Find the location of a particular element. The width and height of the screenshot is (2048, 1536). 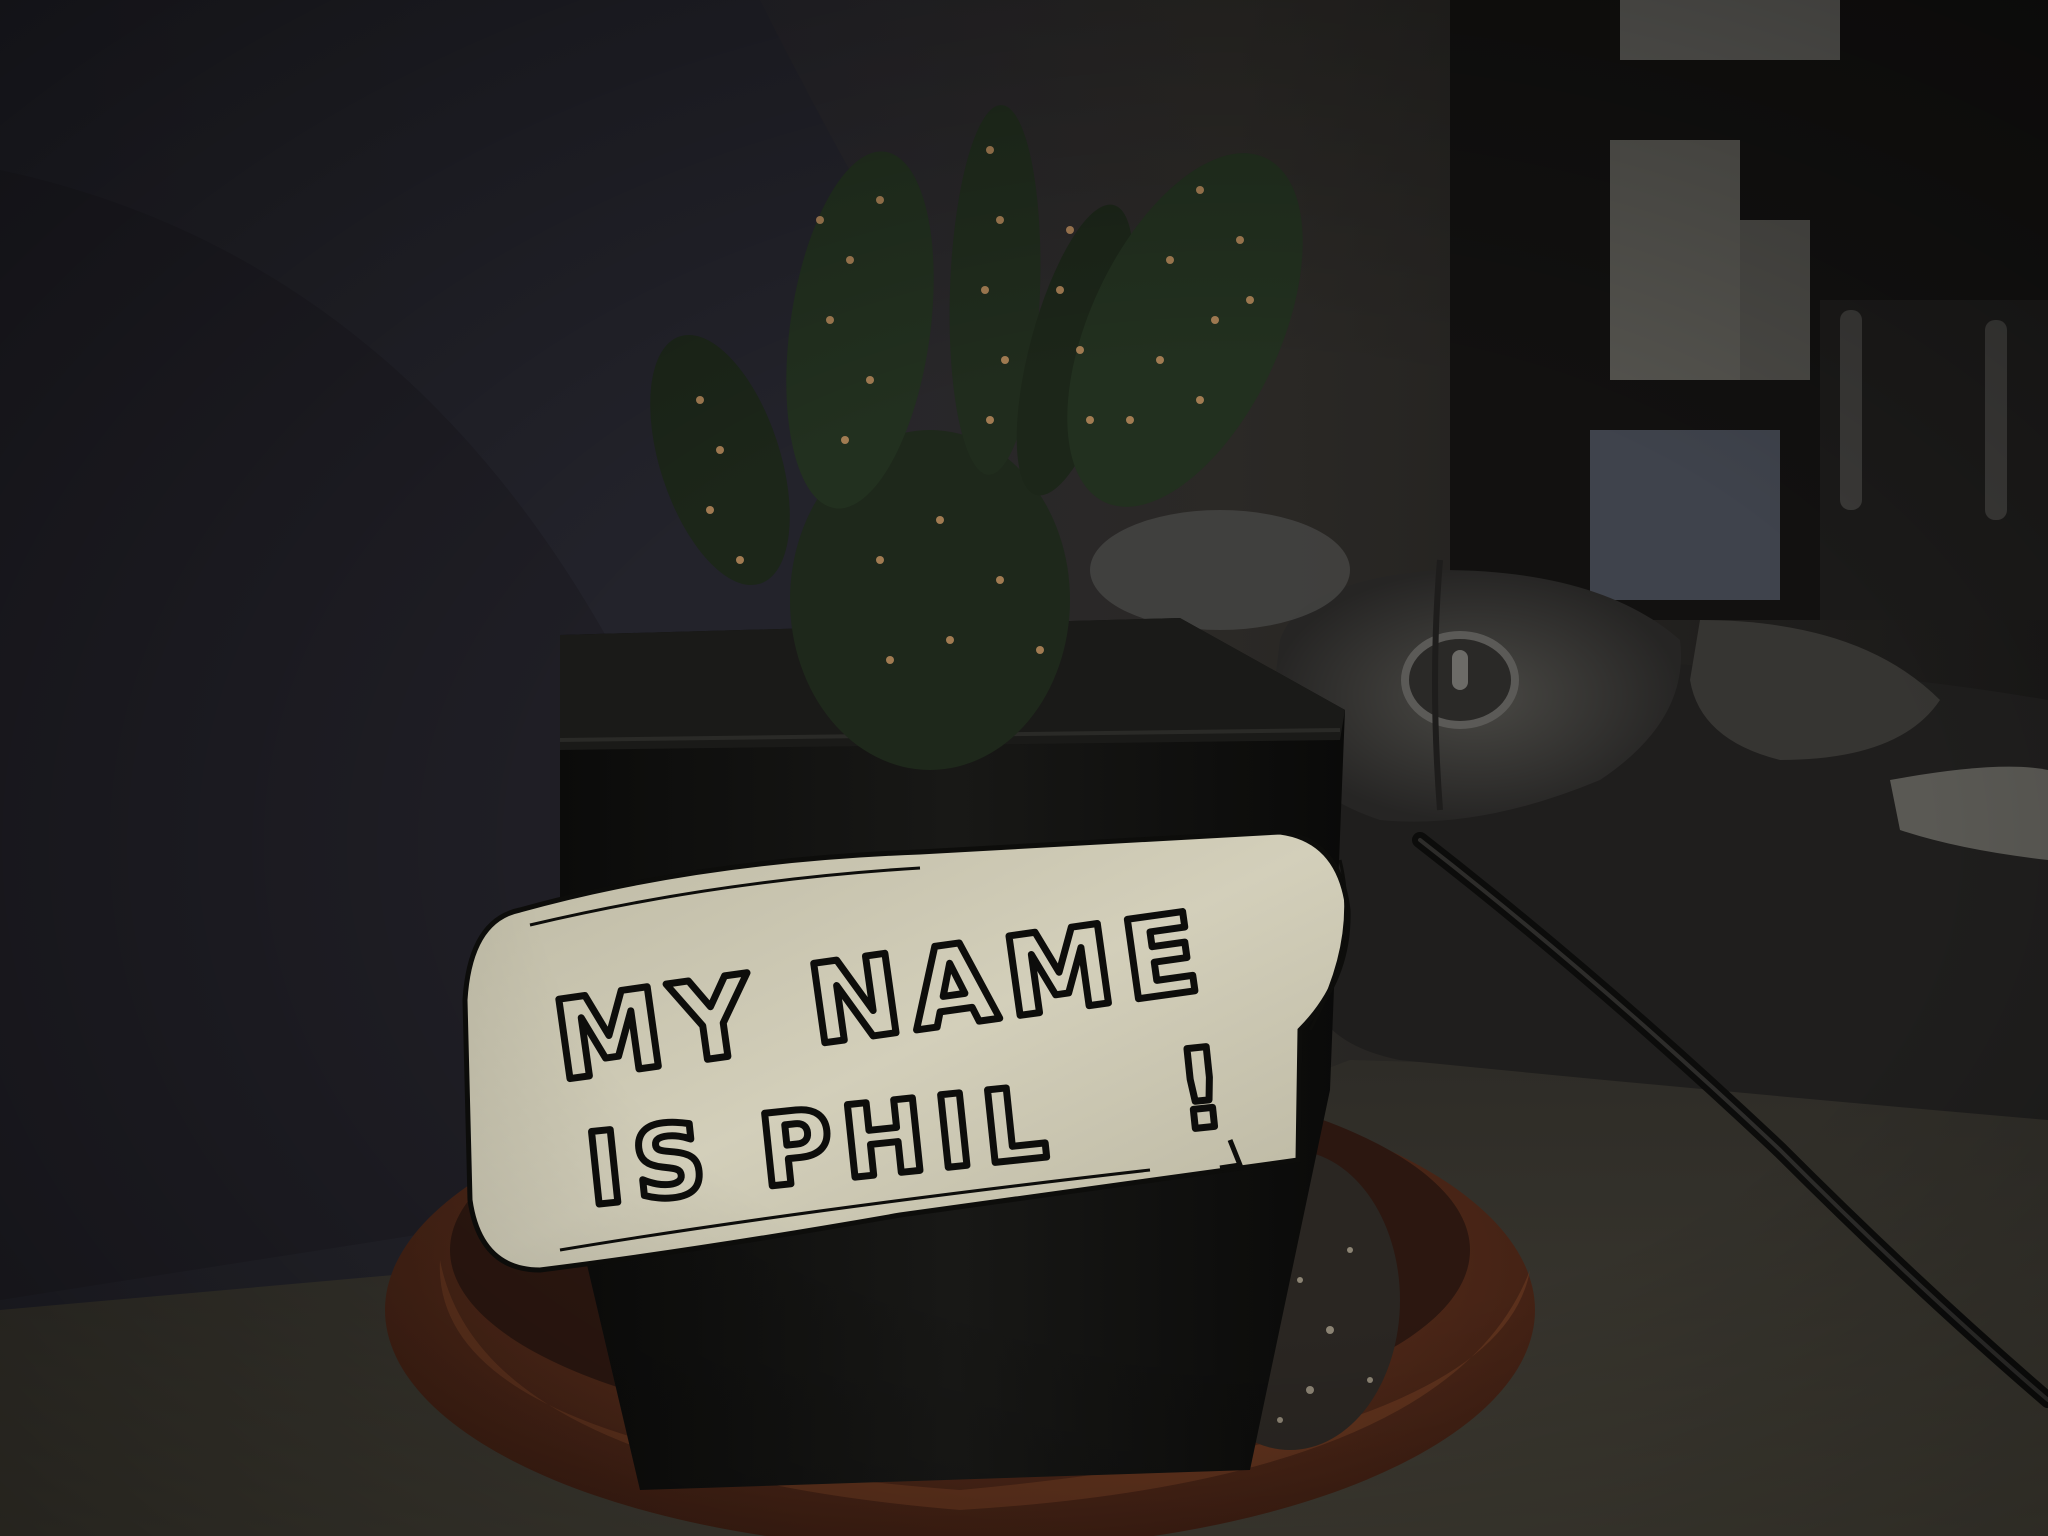

background-light is located at coordinates (1220, 570).